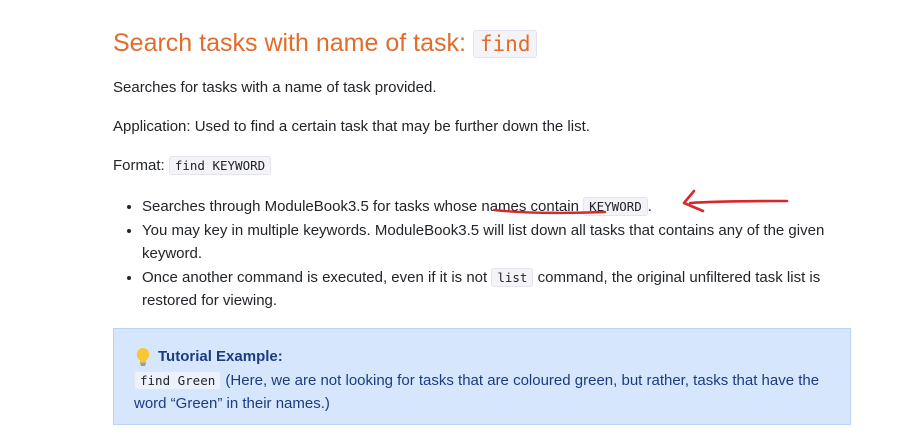 Image resolution: width=901 pixels, height=439 pixels. Describe the element at coordinates (482, 357) in the screenshot. I see `tutorial-title-line: Tutorial Example:` at that location.